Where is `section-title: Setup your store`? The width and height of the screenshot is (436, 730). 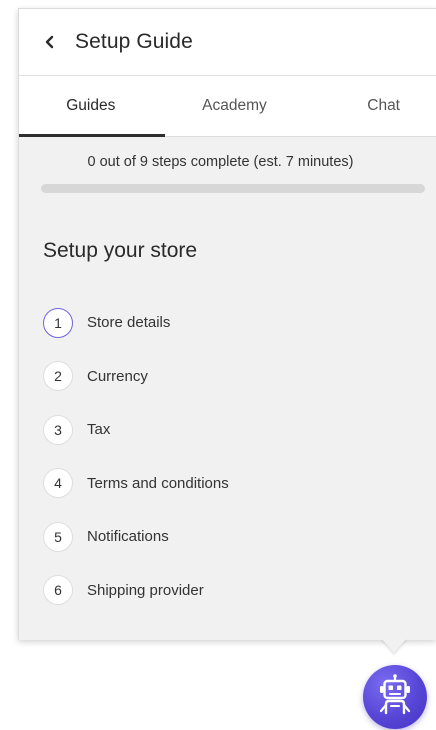 section-title: Setup your store is located at coordinates (120, 250).